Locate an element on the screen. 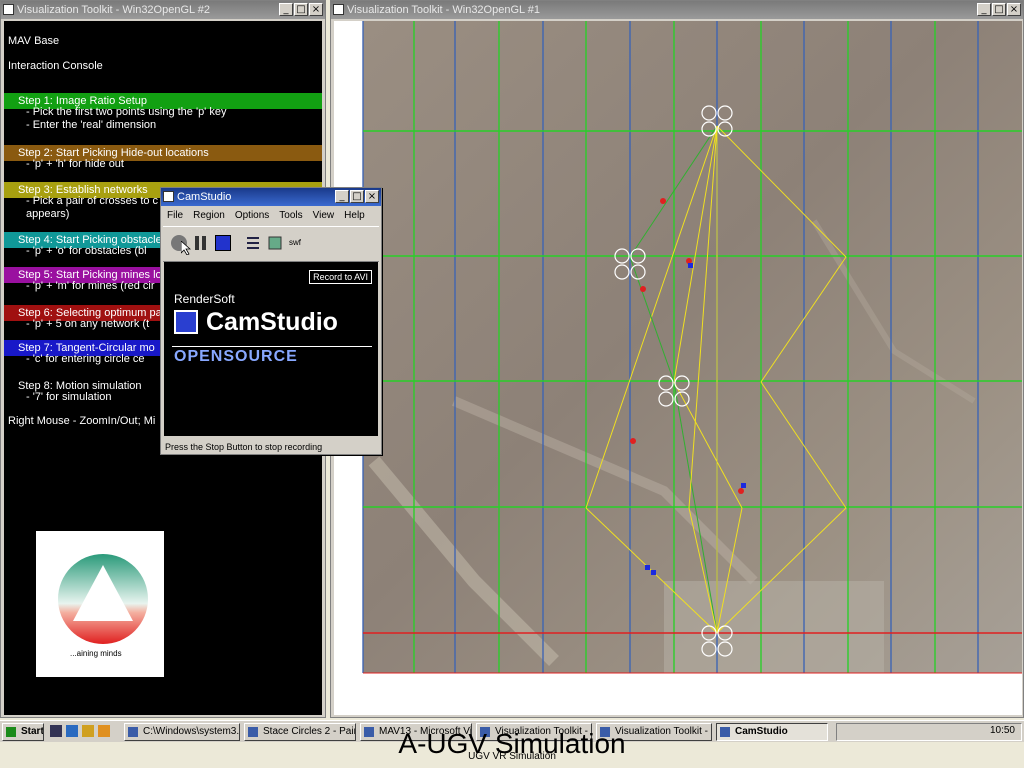 This screenshot has height=768, width=1024. console-step-detail: - 'p' + 'm' for mines (red cir is located at coordinates (90, 286).